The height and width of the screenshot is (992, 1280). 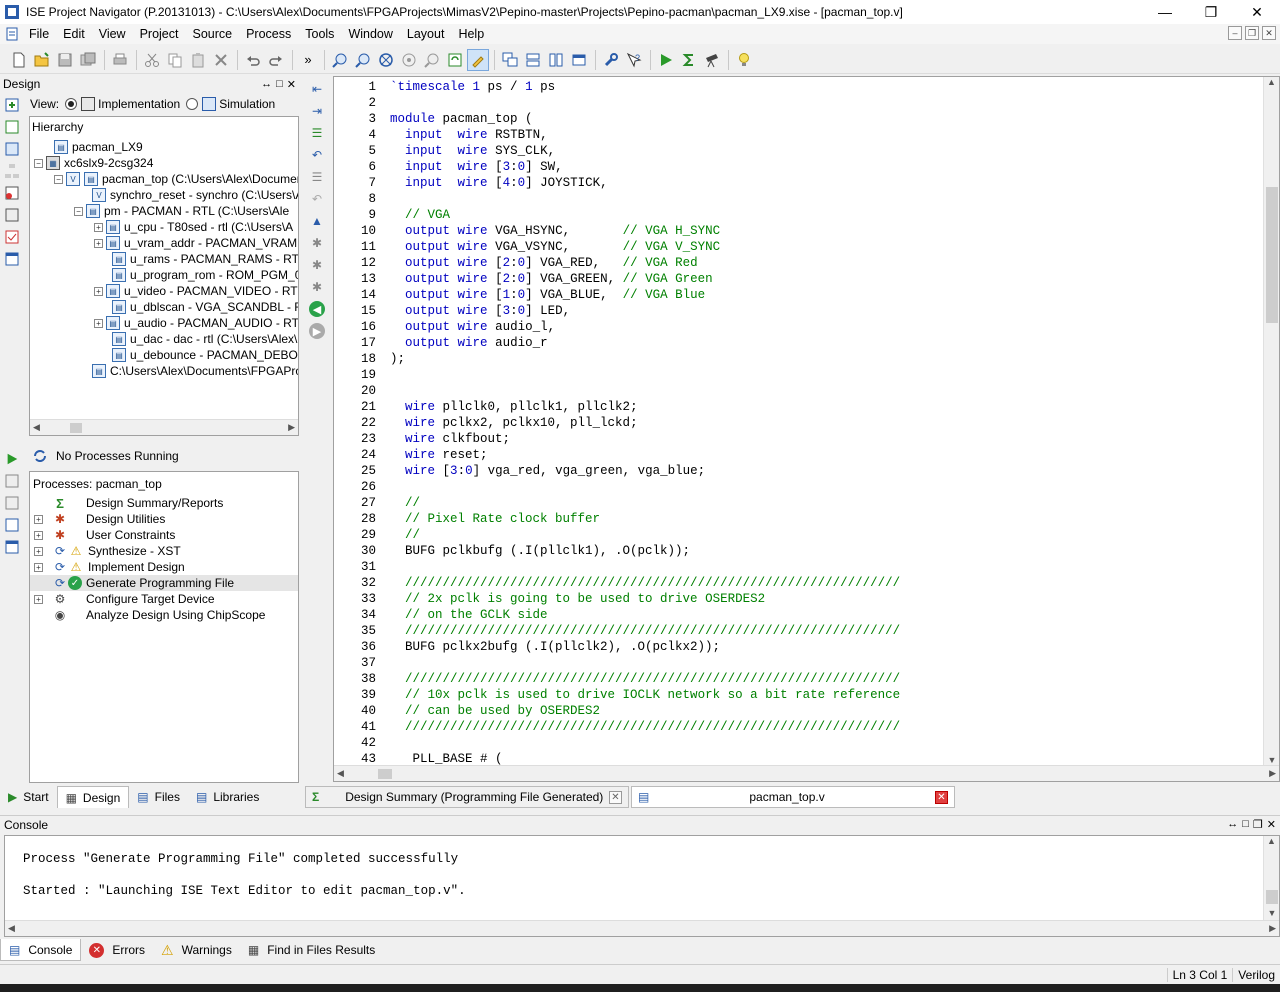 What do you see at coordinates (480, 311) in the screenshot?
I see `code-line: output wire [3:0] LED,` at bounding box center [480, 311].